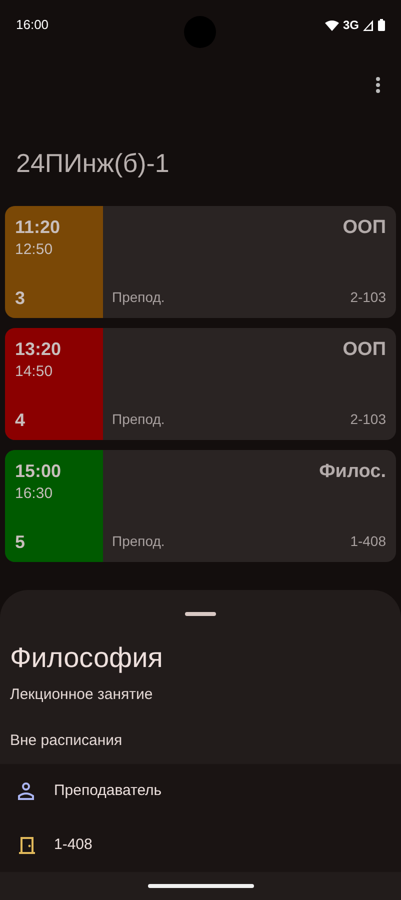  I want to click on end-time: 16:30, so click(34, 494).